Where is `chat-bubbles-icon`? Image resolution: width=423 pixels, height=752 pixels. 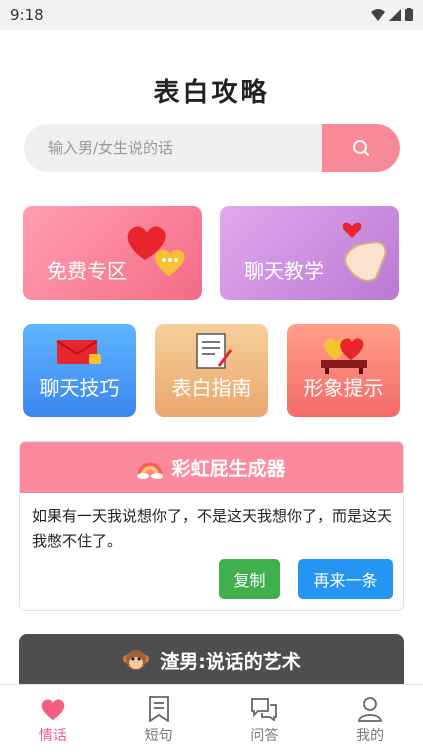
chat-bubbles-icon is located at coordinates (264, 709).